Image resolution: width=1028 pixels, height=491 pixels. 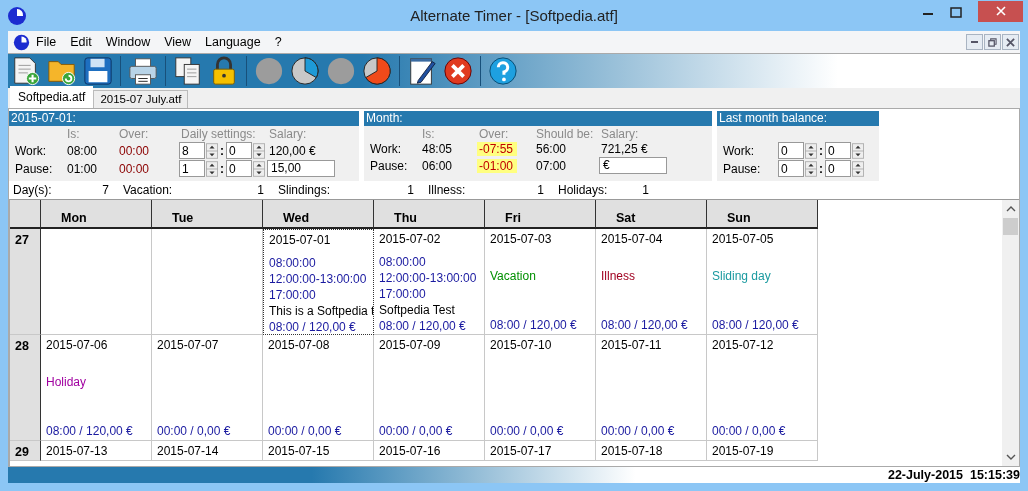 I want to click on help-icon, so click(x=503, y=71).